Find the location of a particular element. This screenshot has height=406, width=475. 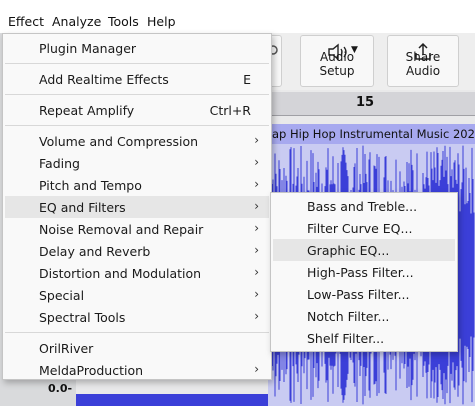

menu-item-label: Noise Removal and Repair is located at coordinates (121, 229).